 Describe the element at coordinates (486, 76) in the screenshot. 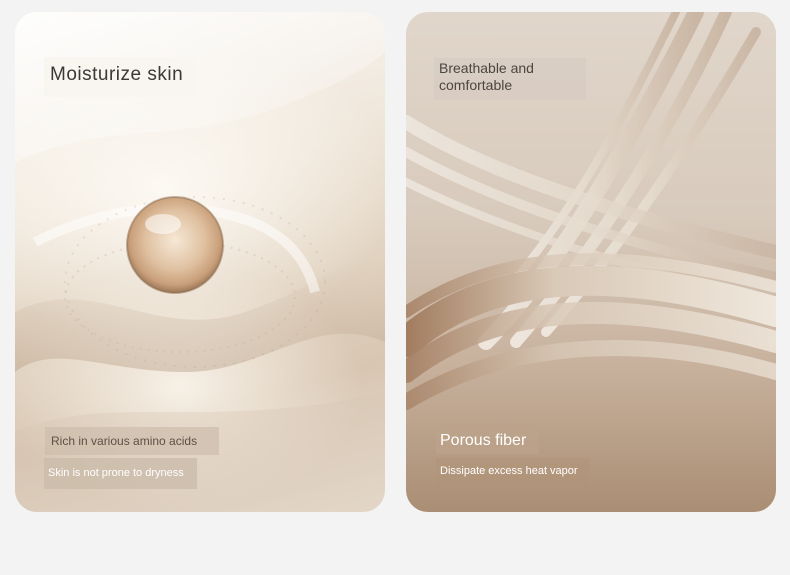

I see `card-title: Breathable and comfortable` at that location.